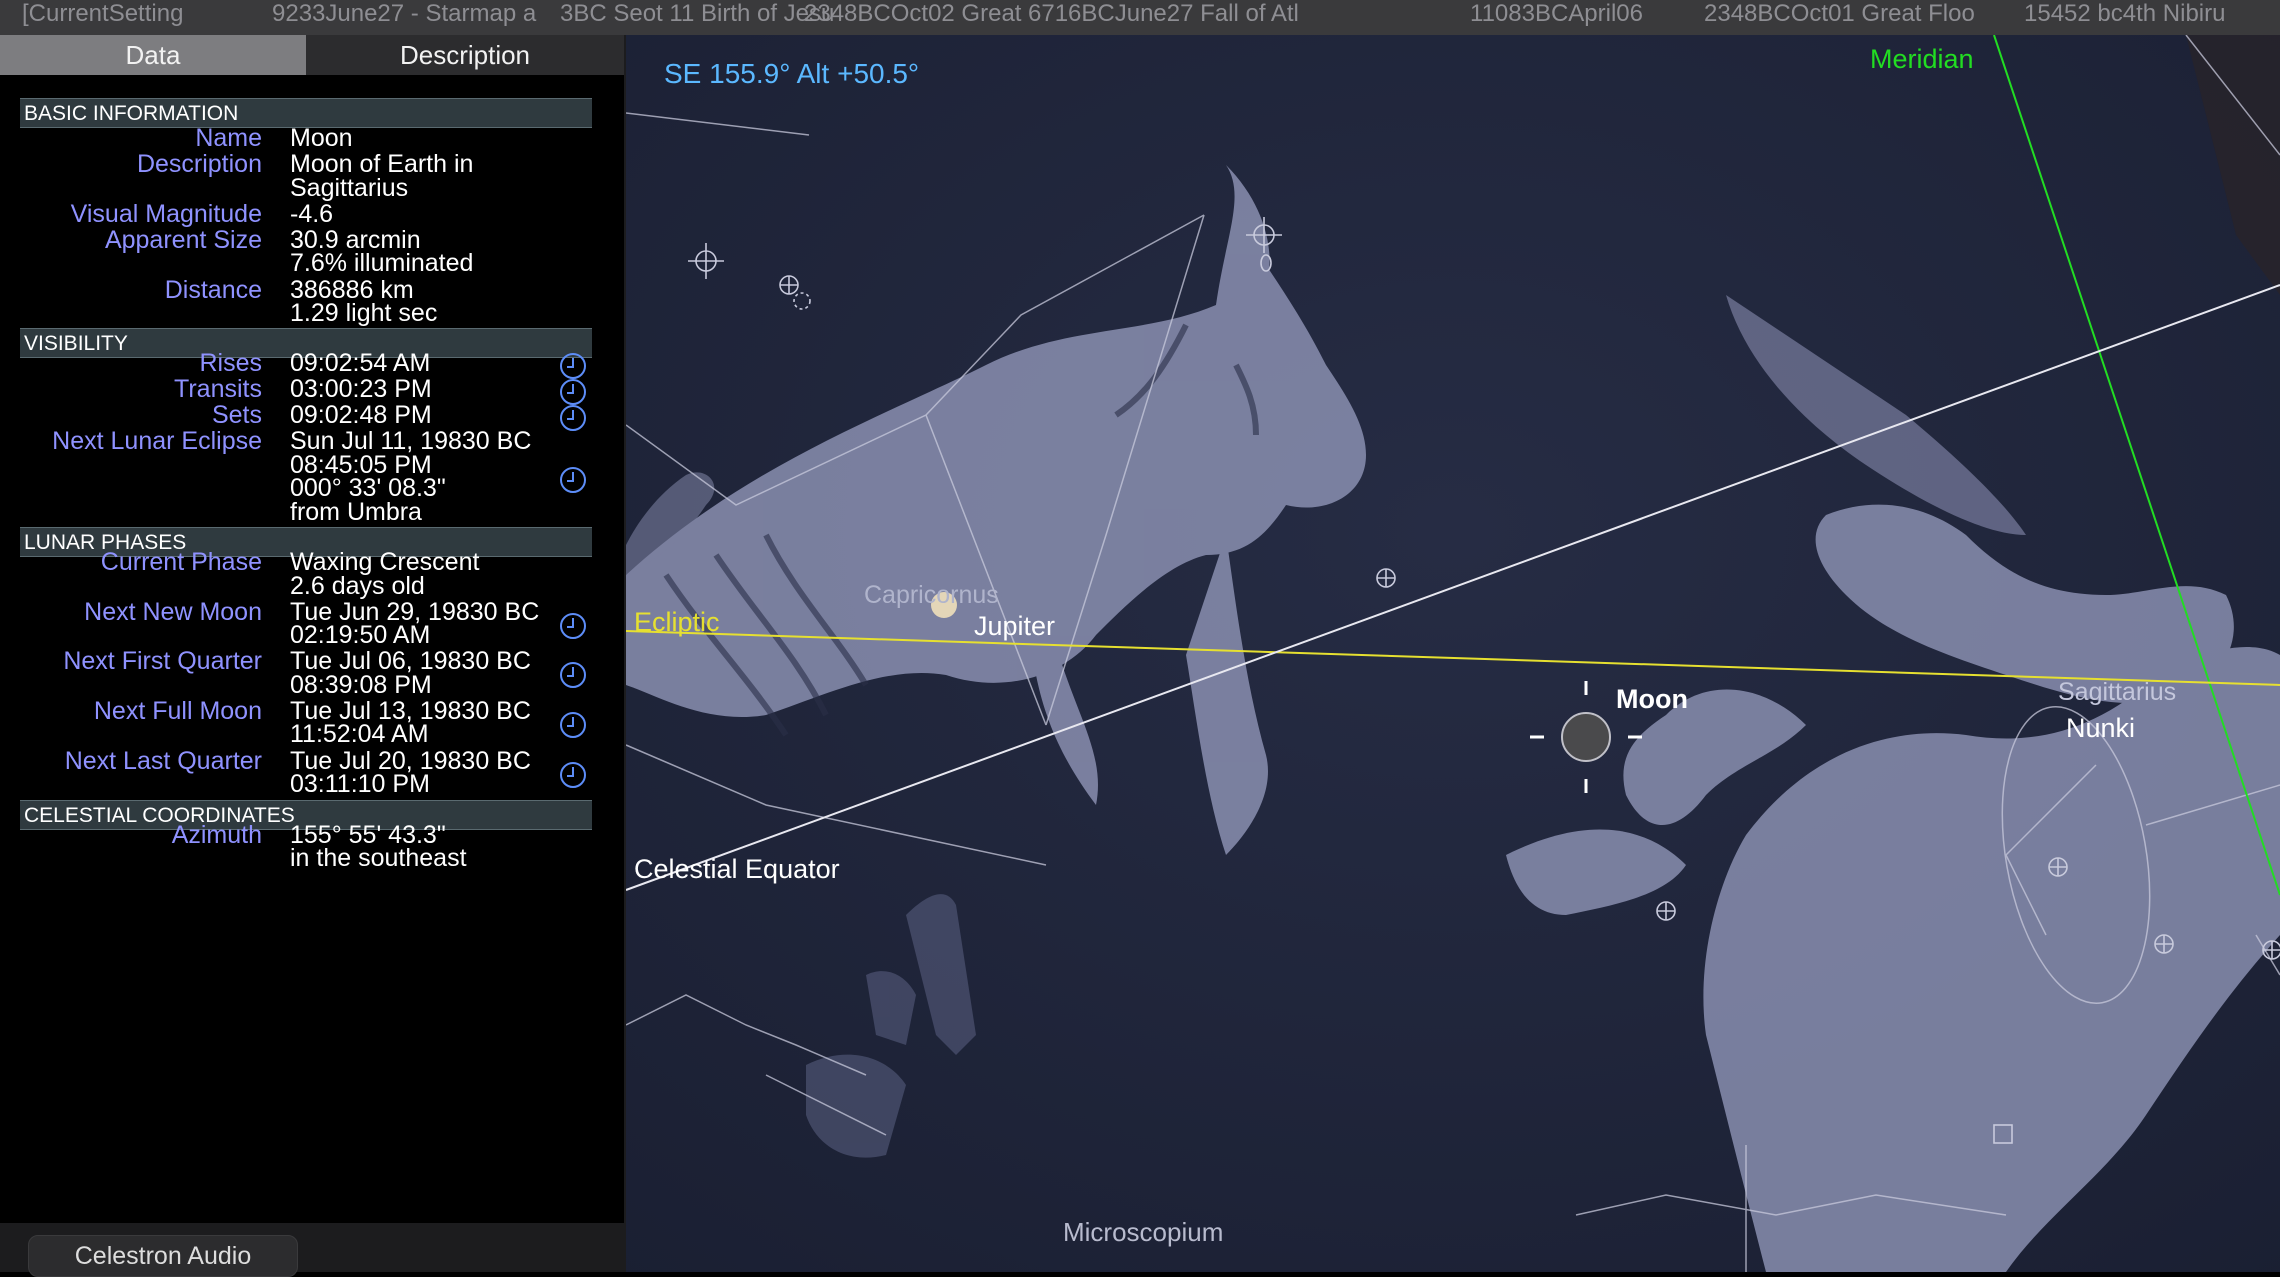 This screenshot has width=2280, height=1277. Describe the element at coordinates (2152, 17) in the screenshot. I see `tab-nibiru: 15452 bc4th Nibiru` at that location.